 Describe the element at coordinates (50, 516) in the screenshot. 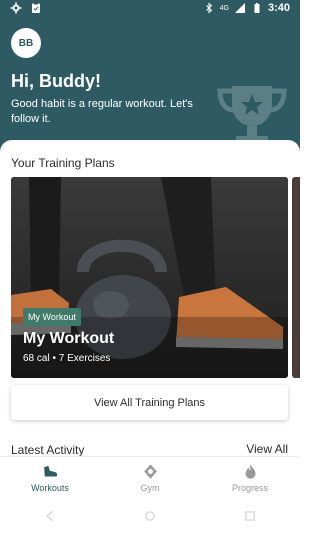

I see `back-icon` at that location.